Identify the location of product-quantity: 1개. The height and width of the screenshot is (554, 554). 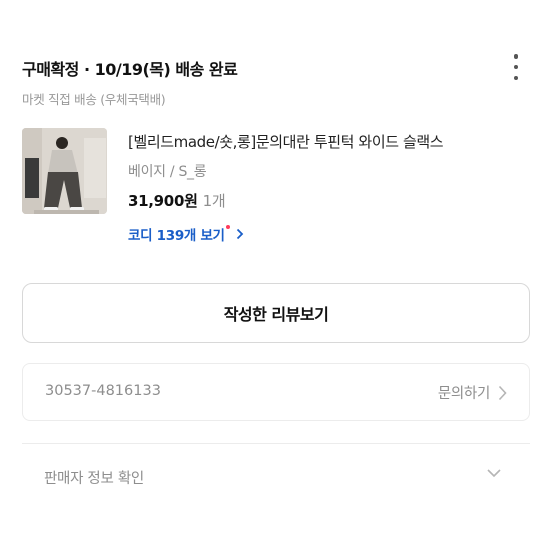
(214, 201).